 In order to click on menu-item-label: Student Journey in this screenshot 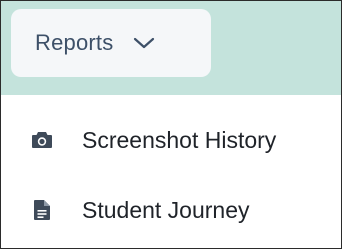, I will do `click(166, 209)`.